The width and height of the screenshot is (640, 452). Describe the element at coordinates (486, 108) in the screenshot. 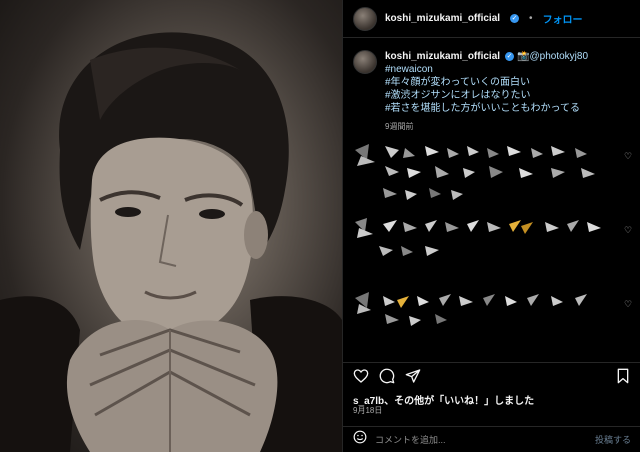

I see `hashtag-4: #若さを堪能した方がいいこともわかってる` at that location.